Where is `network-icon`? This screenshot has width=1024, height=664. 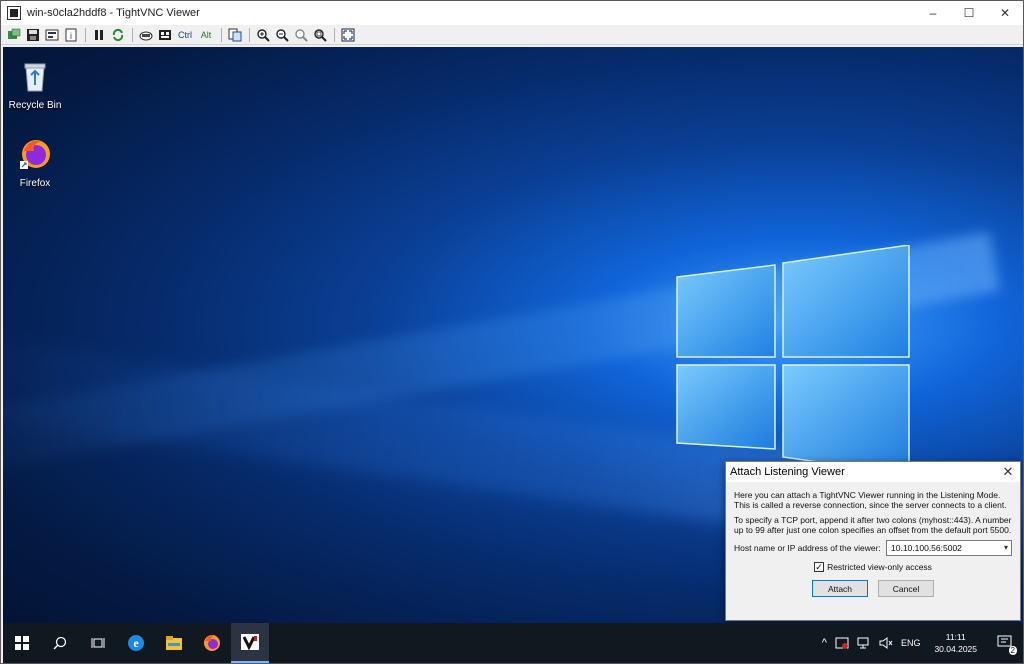 network-icon is located at coordinates (863, 643).